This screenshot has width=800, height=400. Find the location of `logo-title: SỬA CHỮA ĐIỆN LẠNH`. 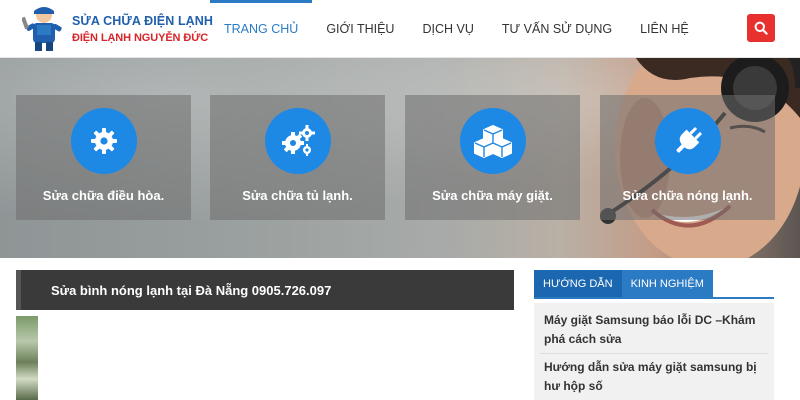

logo-title: SỬA CHỮA ĐIỆN LẠNH is located at coordinates (143, 21).